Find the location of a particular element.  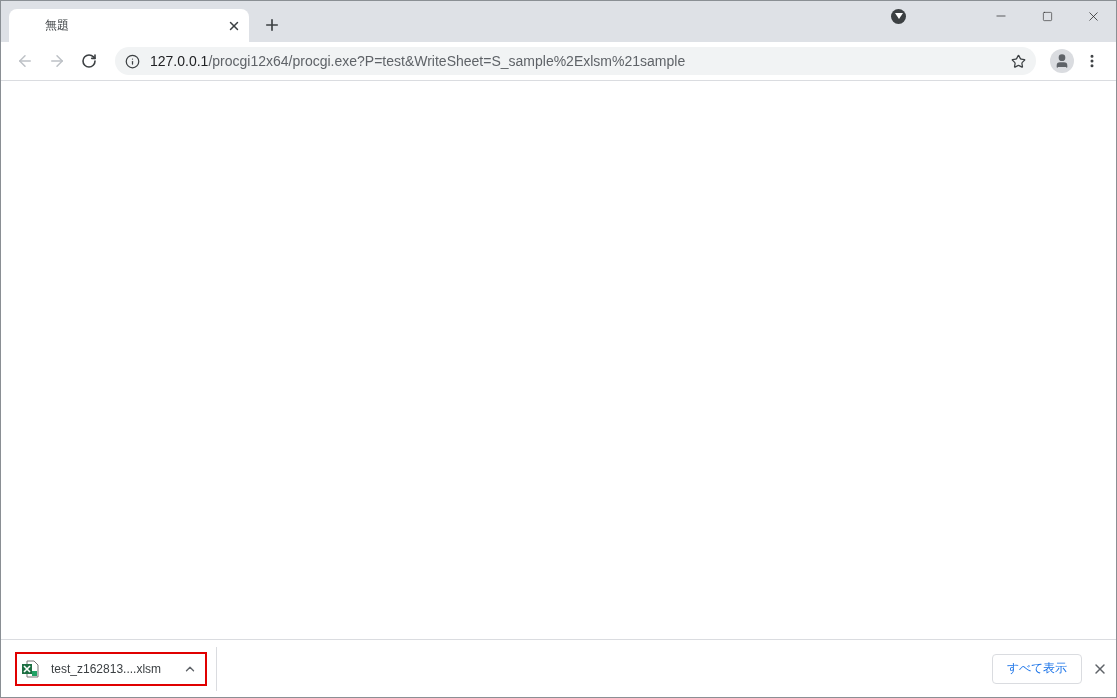

tab-search-icon is located at coordinates (898, 16).